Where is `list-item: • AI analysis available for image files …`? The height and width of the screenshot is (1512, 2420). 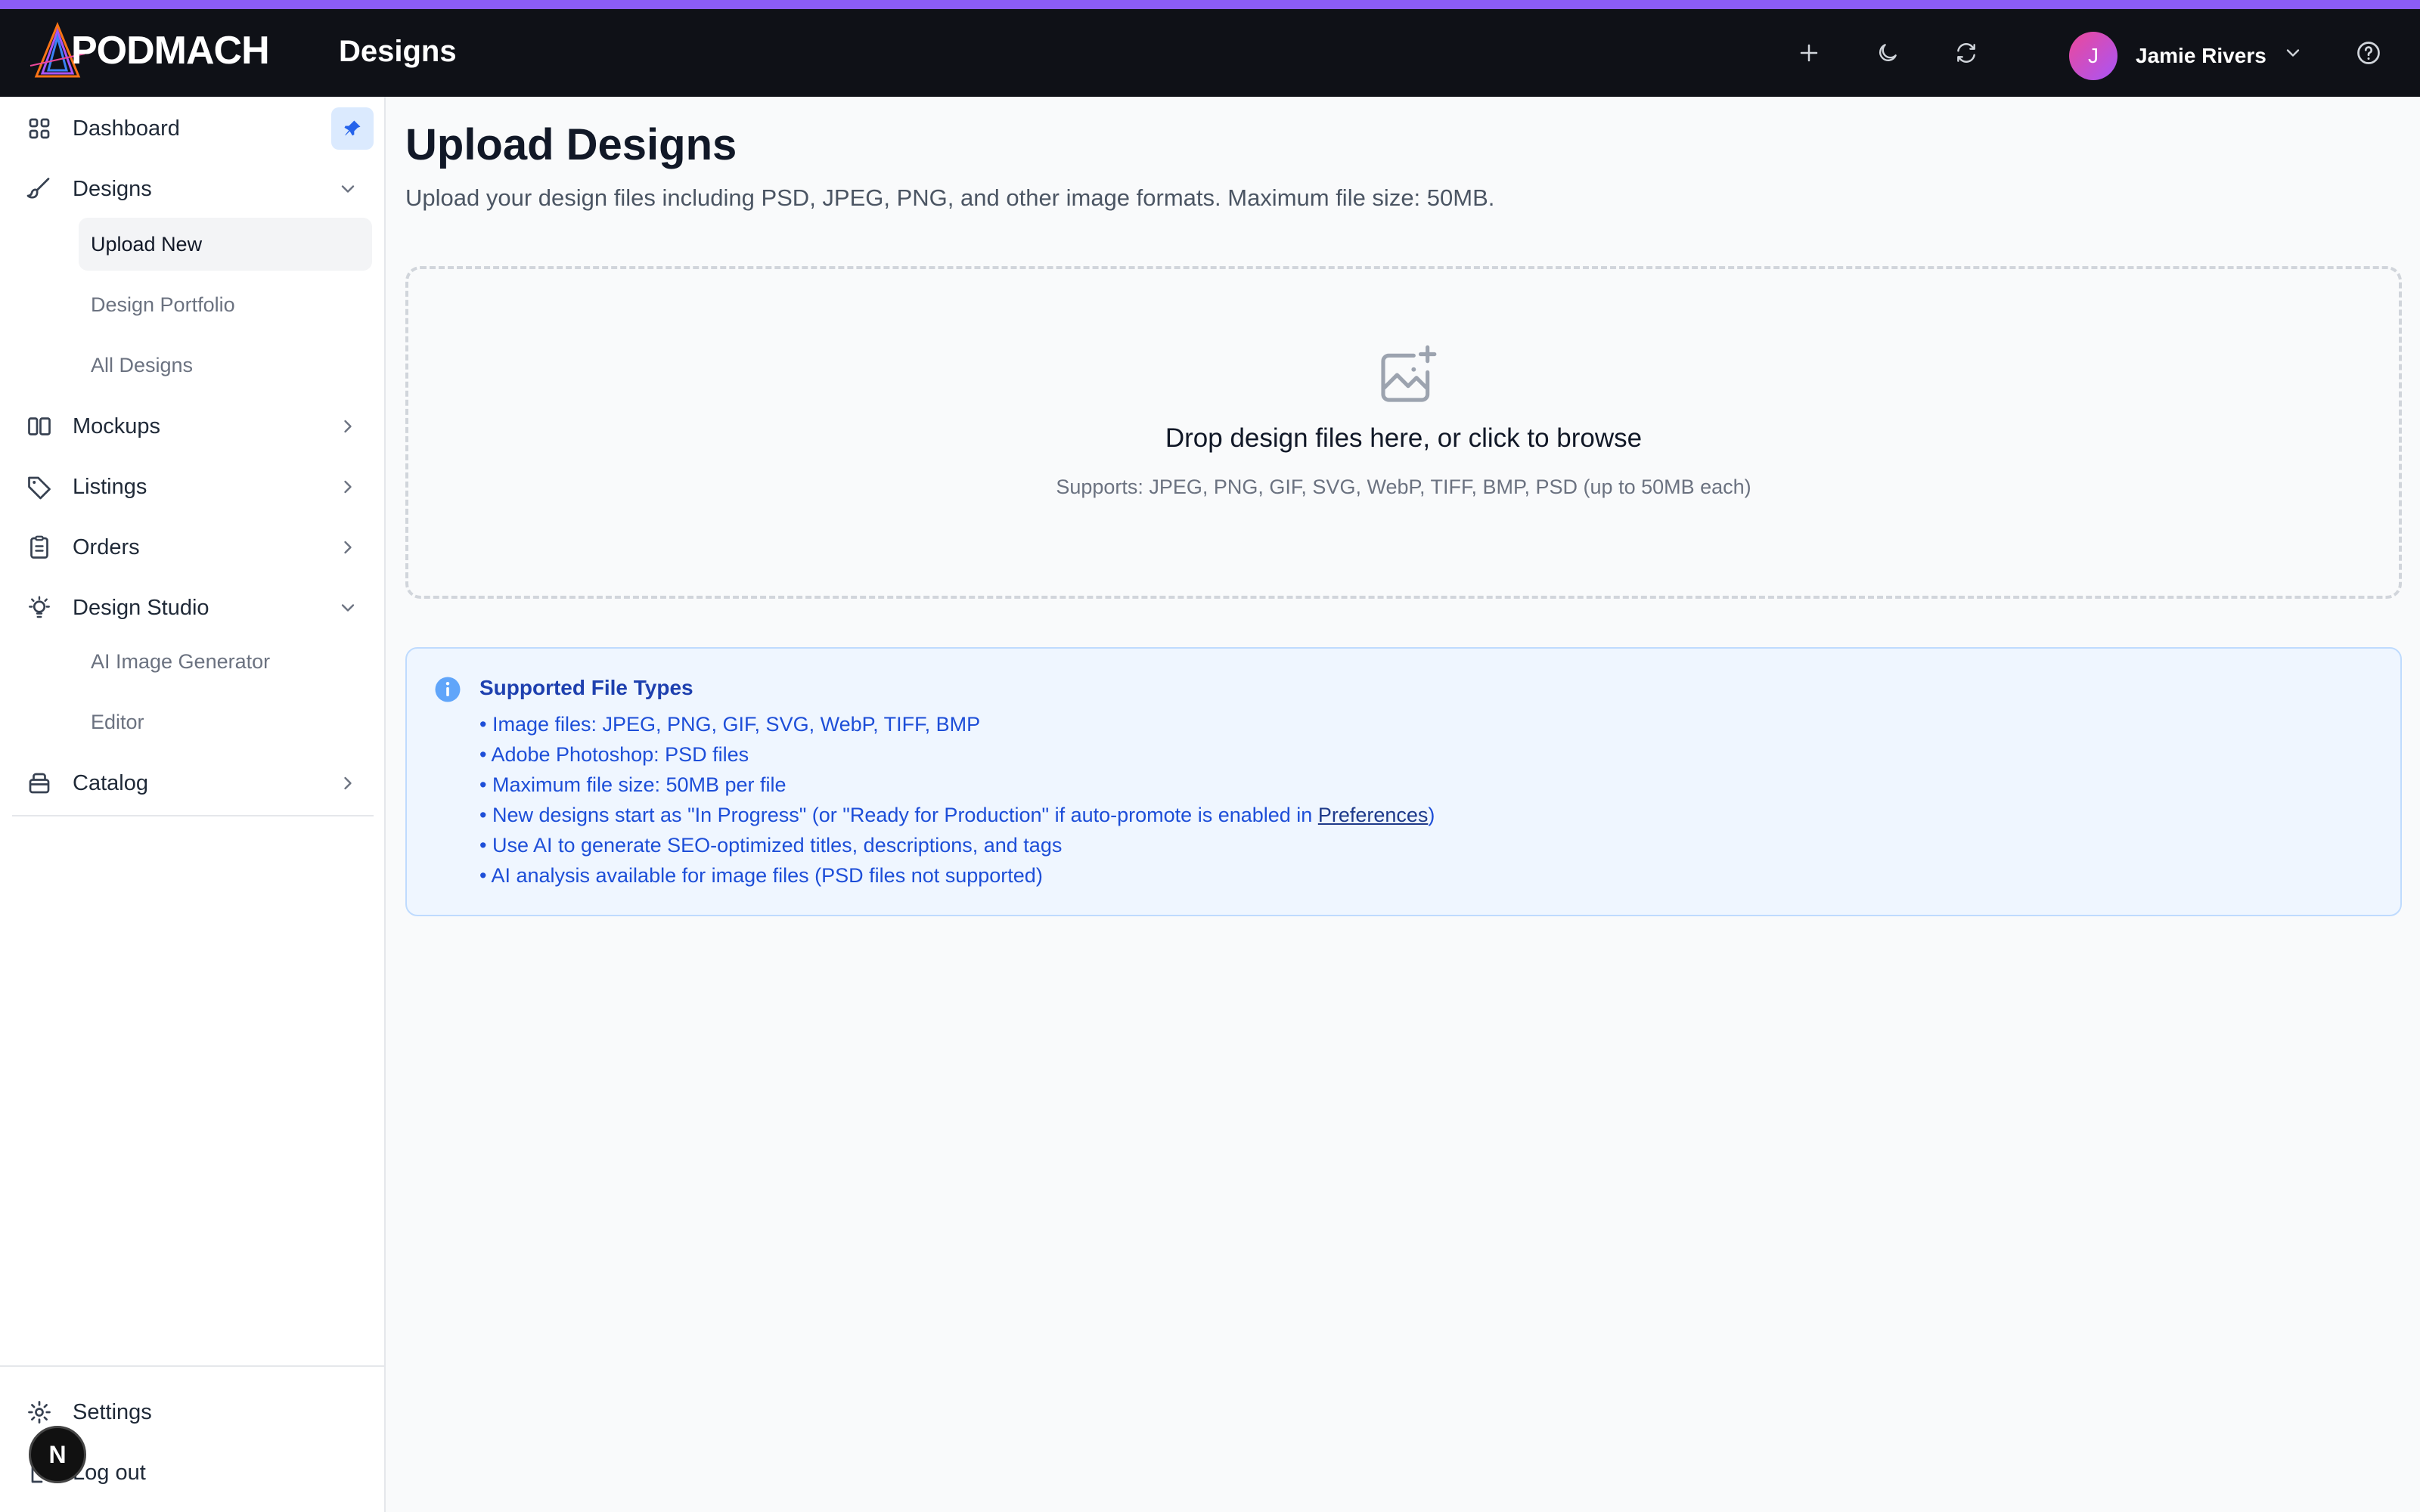
list-item: • AI analysis available for image files … is located at coordinates (761, 876).